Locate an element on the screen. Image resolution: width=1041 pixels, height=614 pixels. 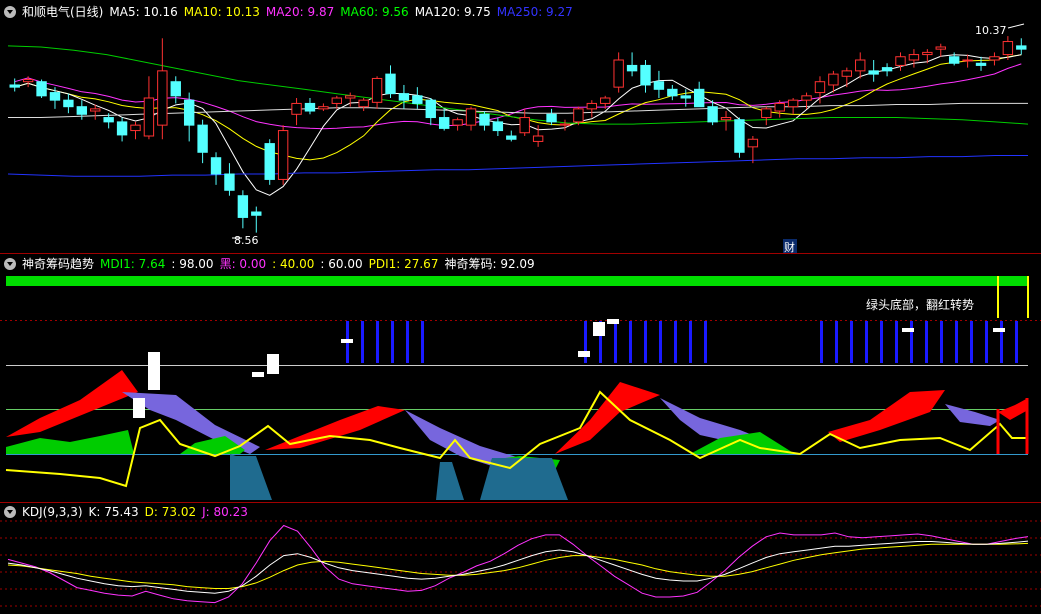
blue-bars is located at coordinates (682, 342).